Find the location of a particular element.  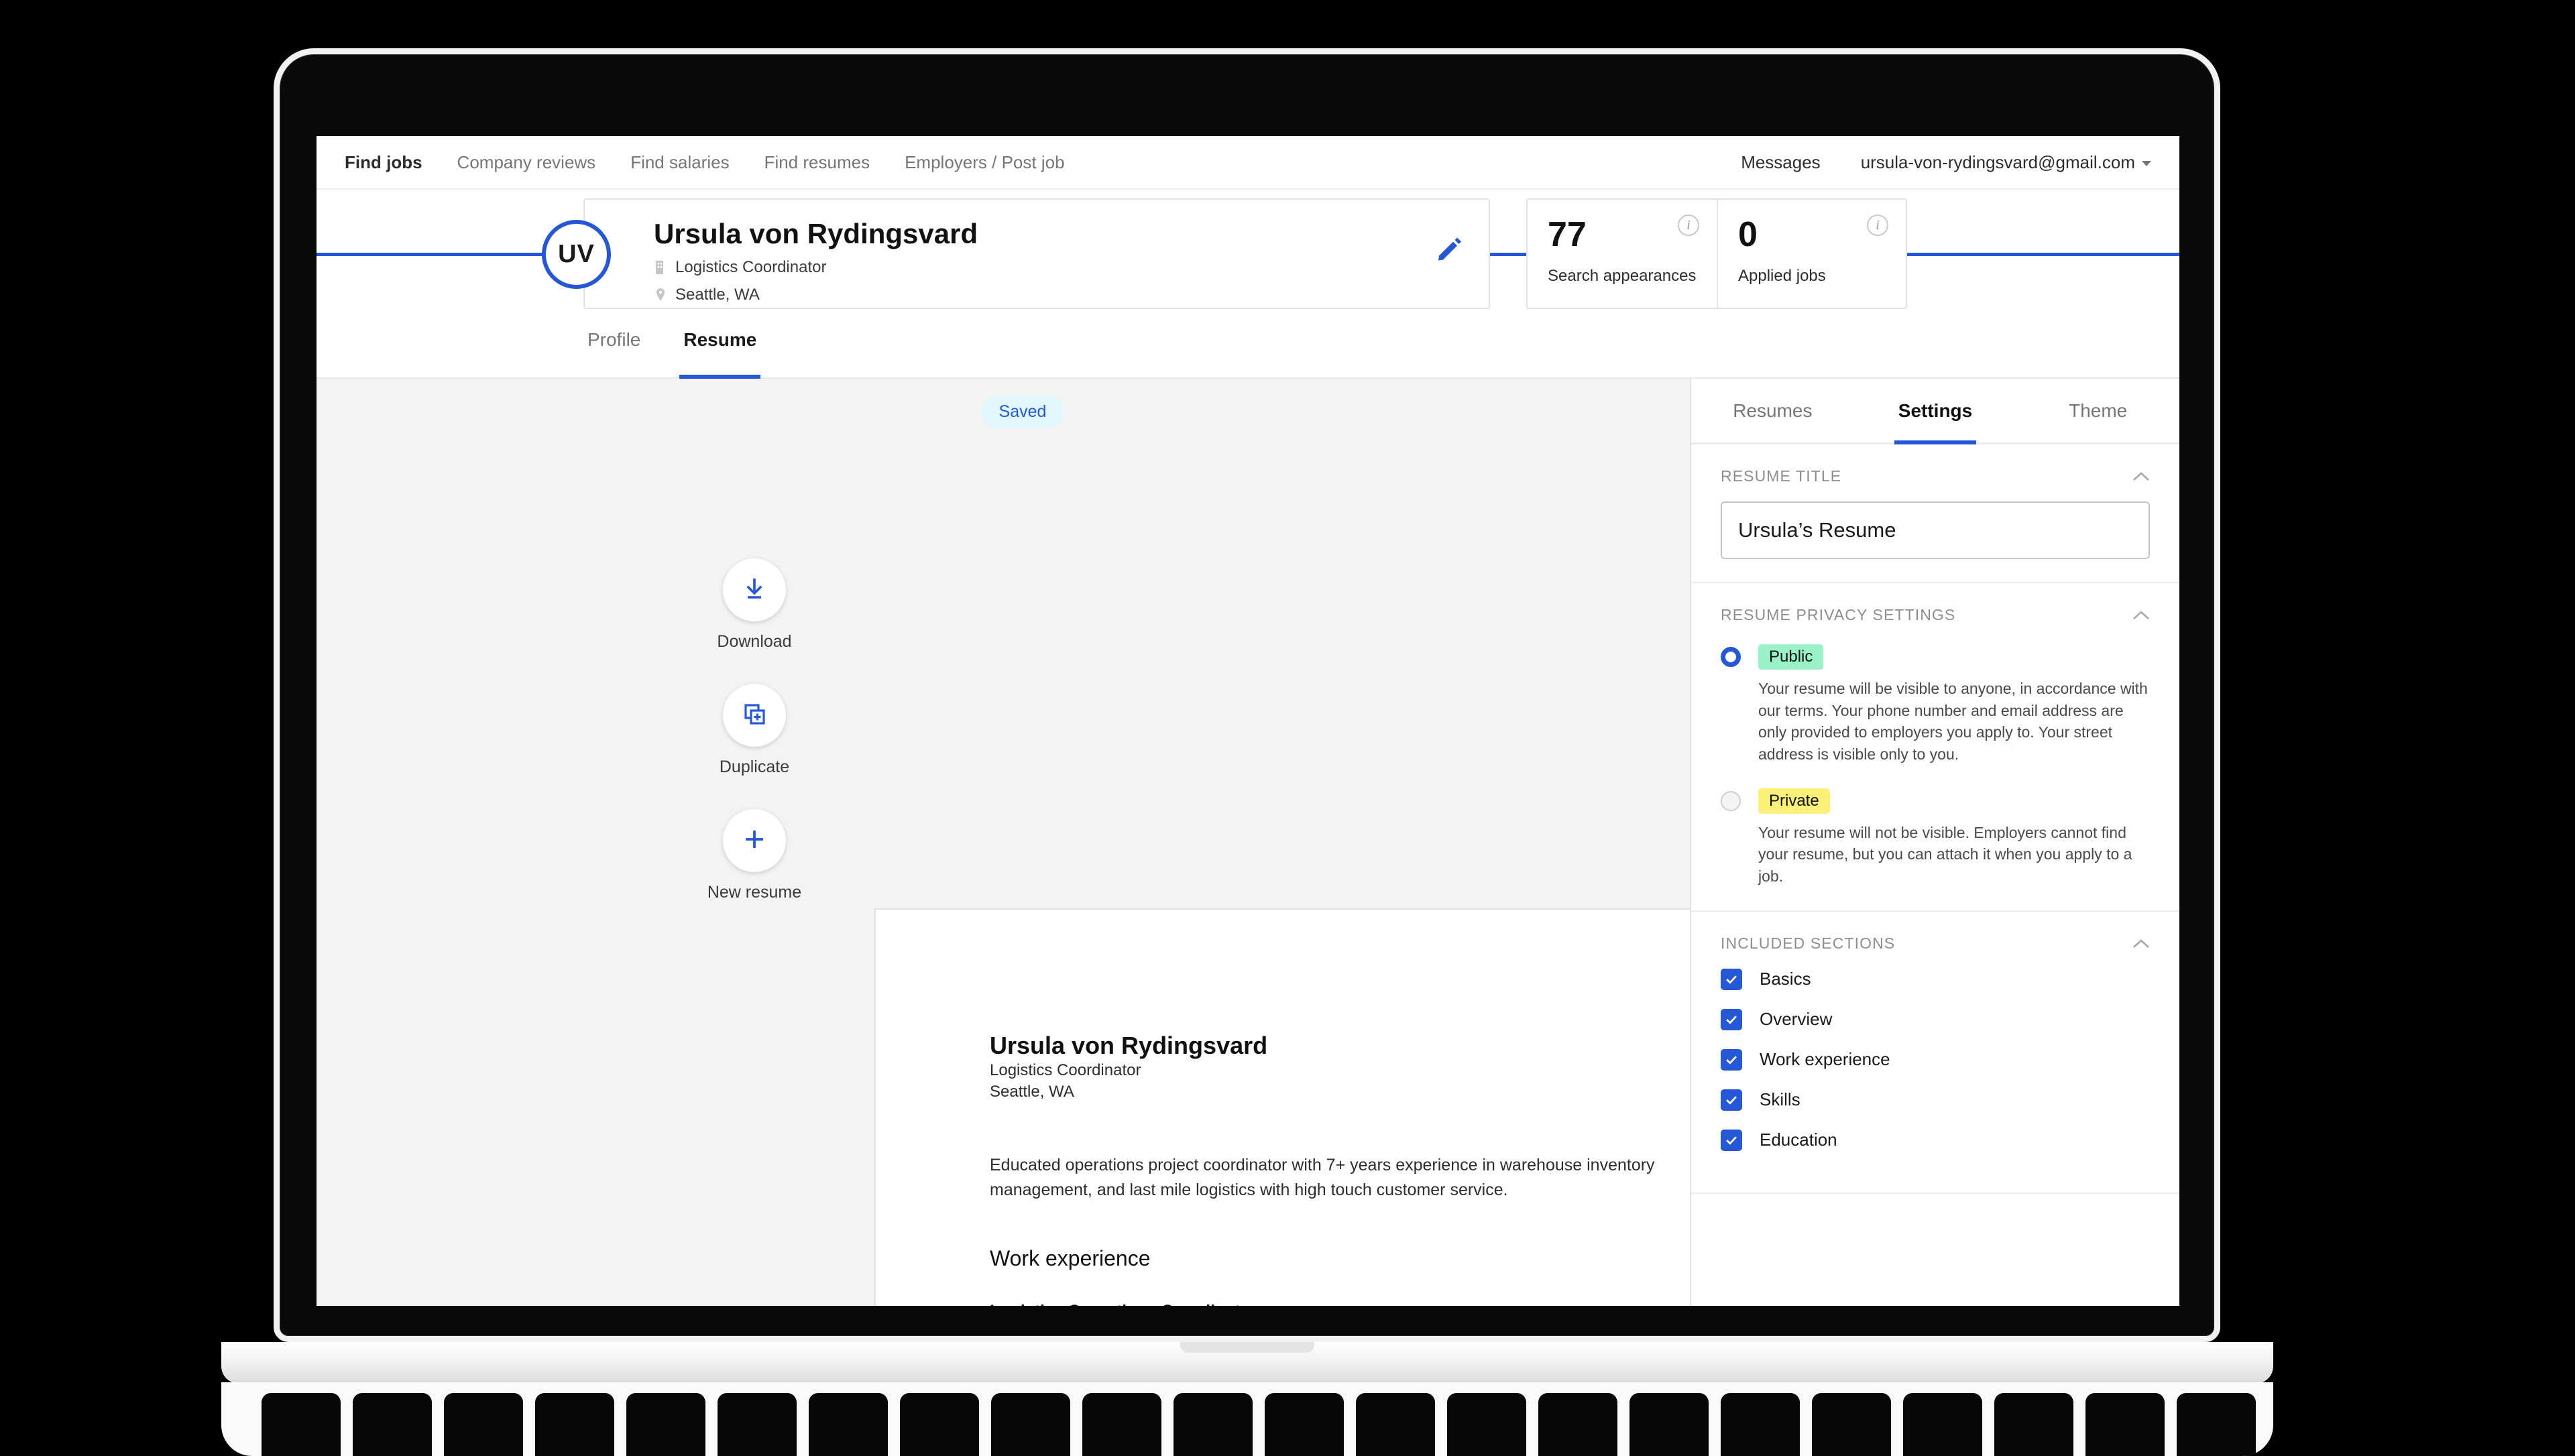

included-section-overview: Overview is located at coordinates (1935, 1019).